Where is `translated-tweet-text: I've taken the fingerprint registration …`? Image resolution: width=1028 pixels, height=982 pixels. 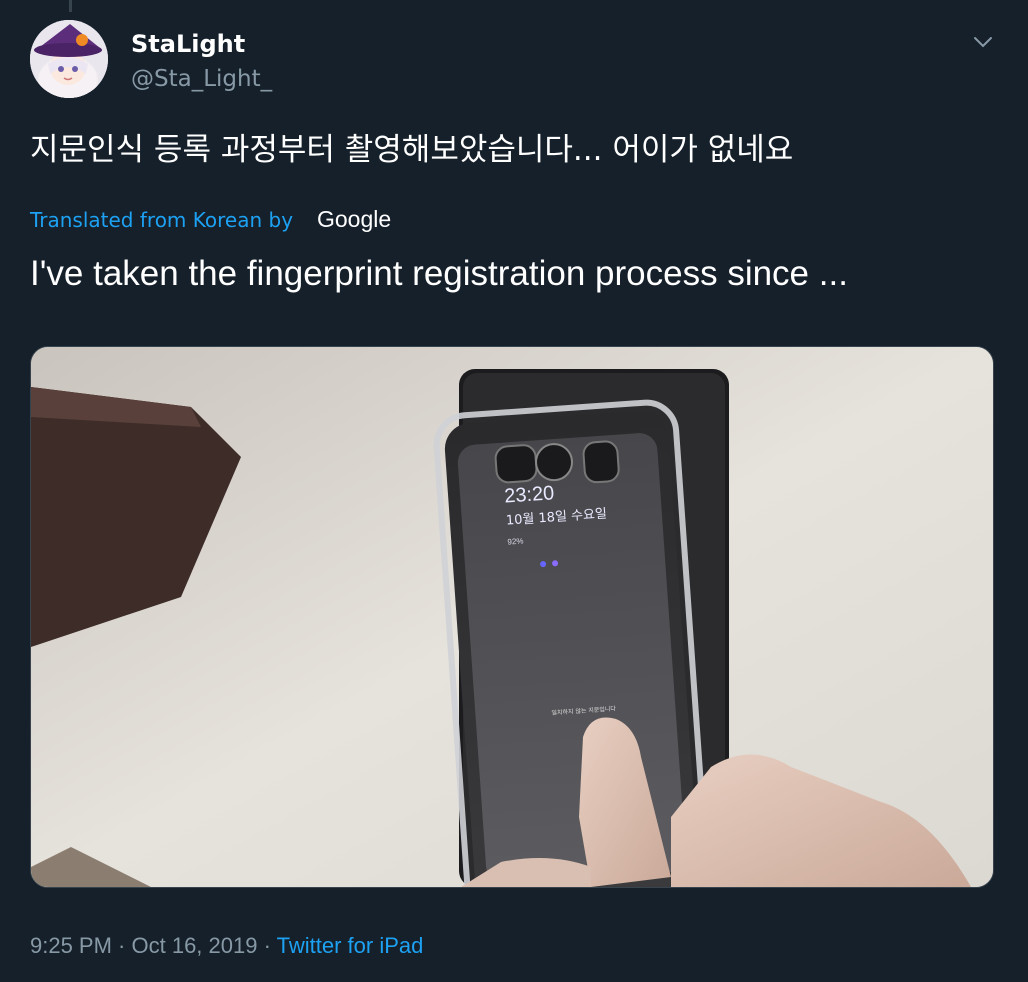
translated-tweet-text: I've taken the fingerprint registration … is located at coordinates (439, 273).